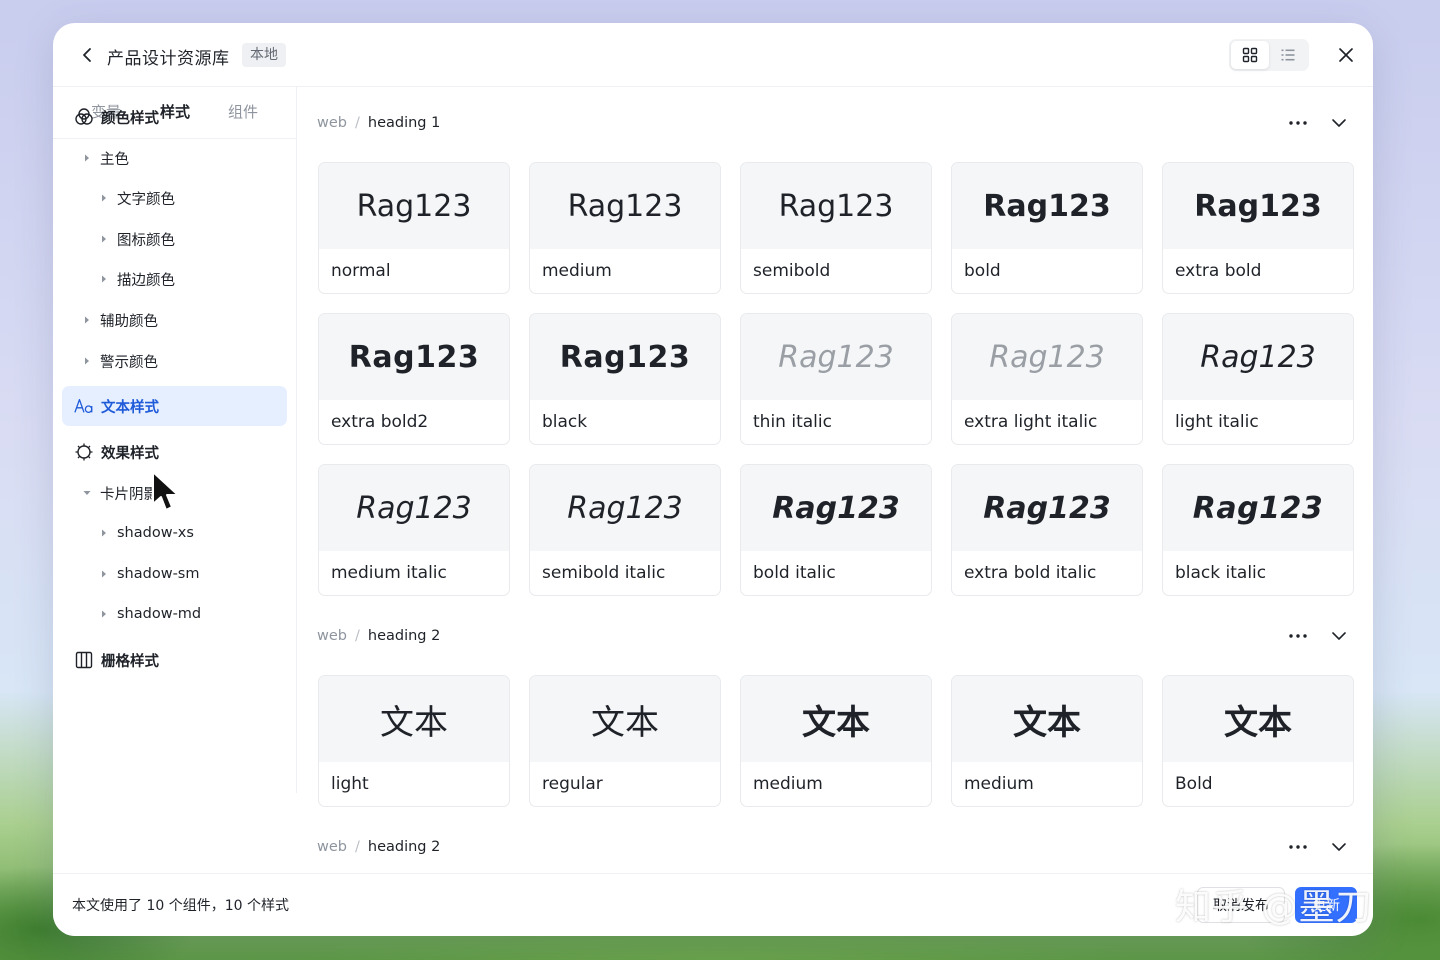 The image size is (1440, 960). What do you see at coordinates (713, 55) in the screenshot?
I see `dialog-header: 产品设计资源库 本地` at bounding box center [713, 55].